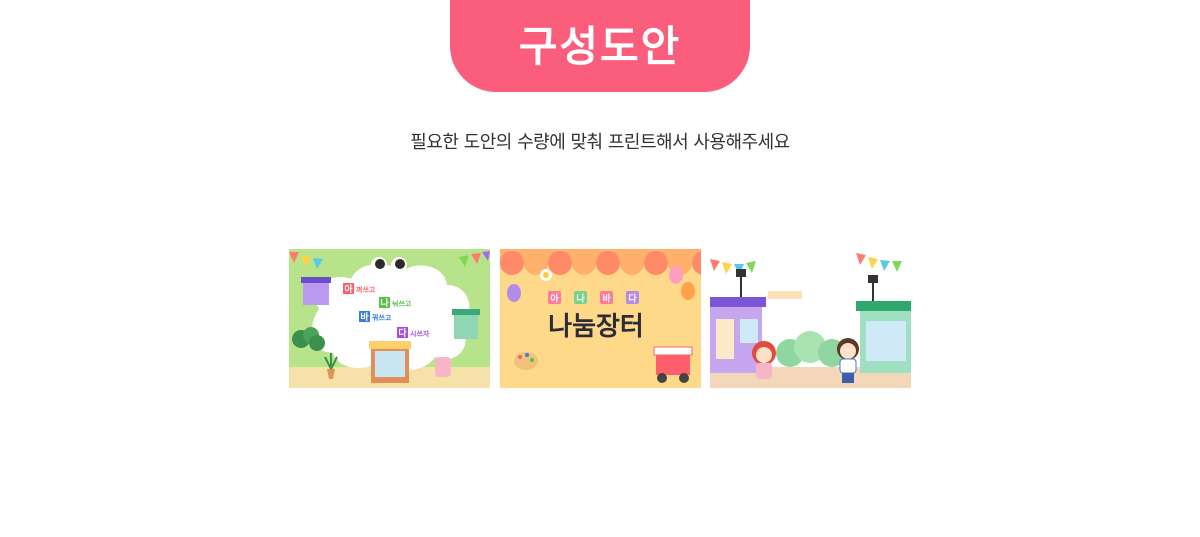  What do you see at coordinates (580, 299) in the screenshot?
I see `small-syllable-2: 나` at bounding box center [580, 299].